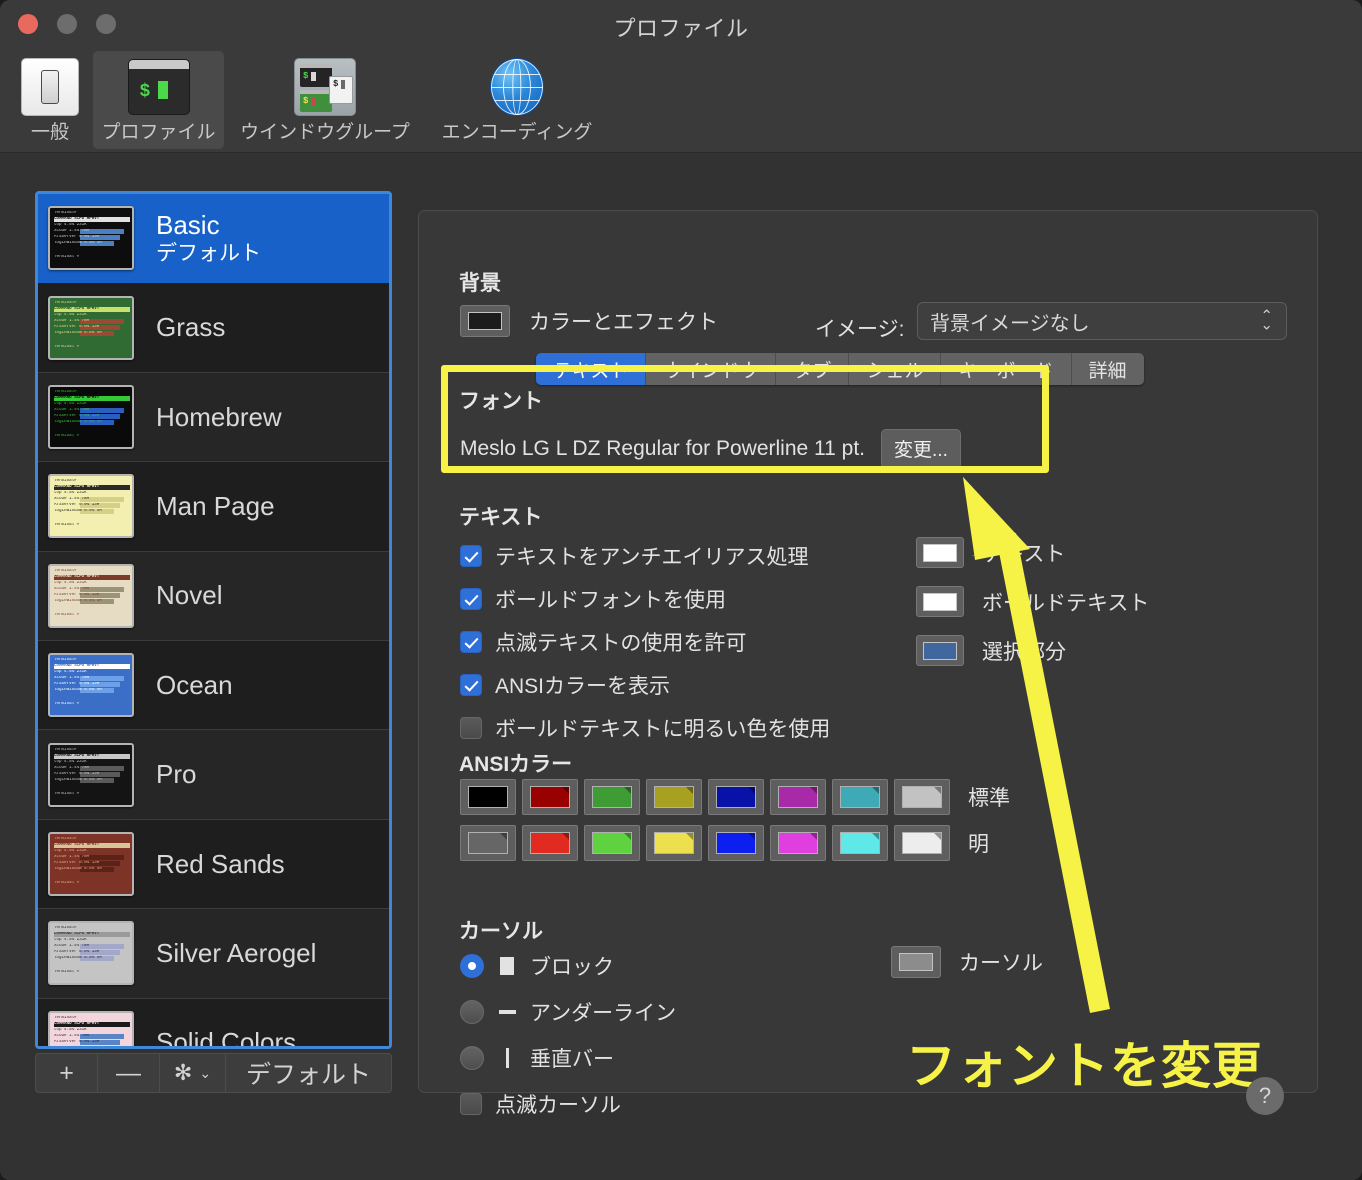 The height and width of the screenshot is (1180, 1362). Describe the element at coordinates (558, 1105) in the screenshot. I see `blink-cursor-label: 点滅カーソル` at that location.